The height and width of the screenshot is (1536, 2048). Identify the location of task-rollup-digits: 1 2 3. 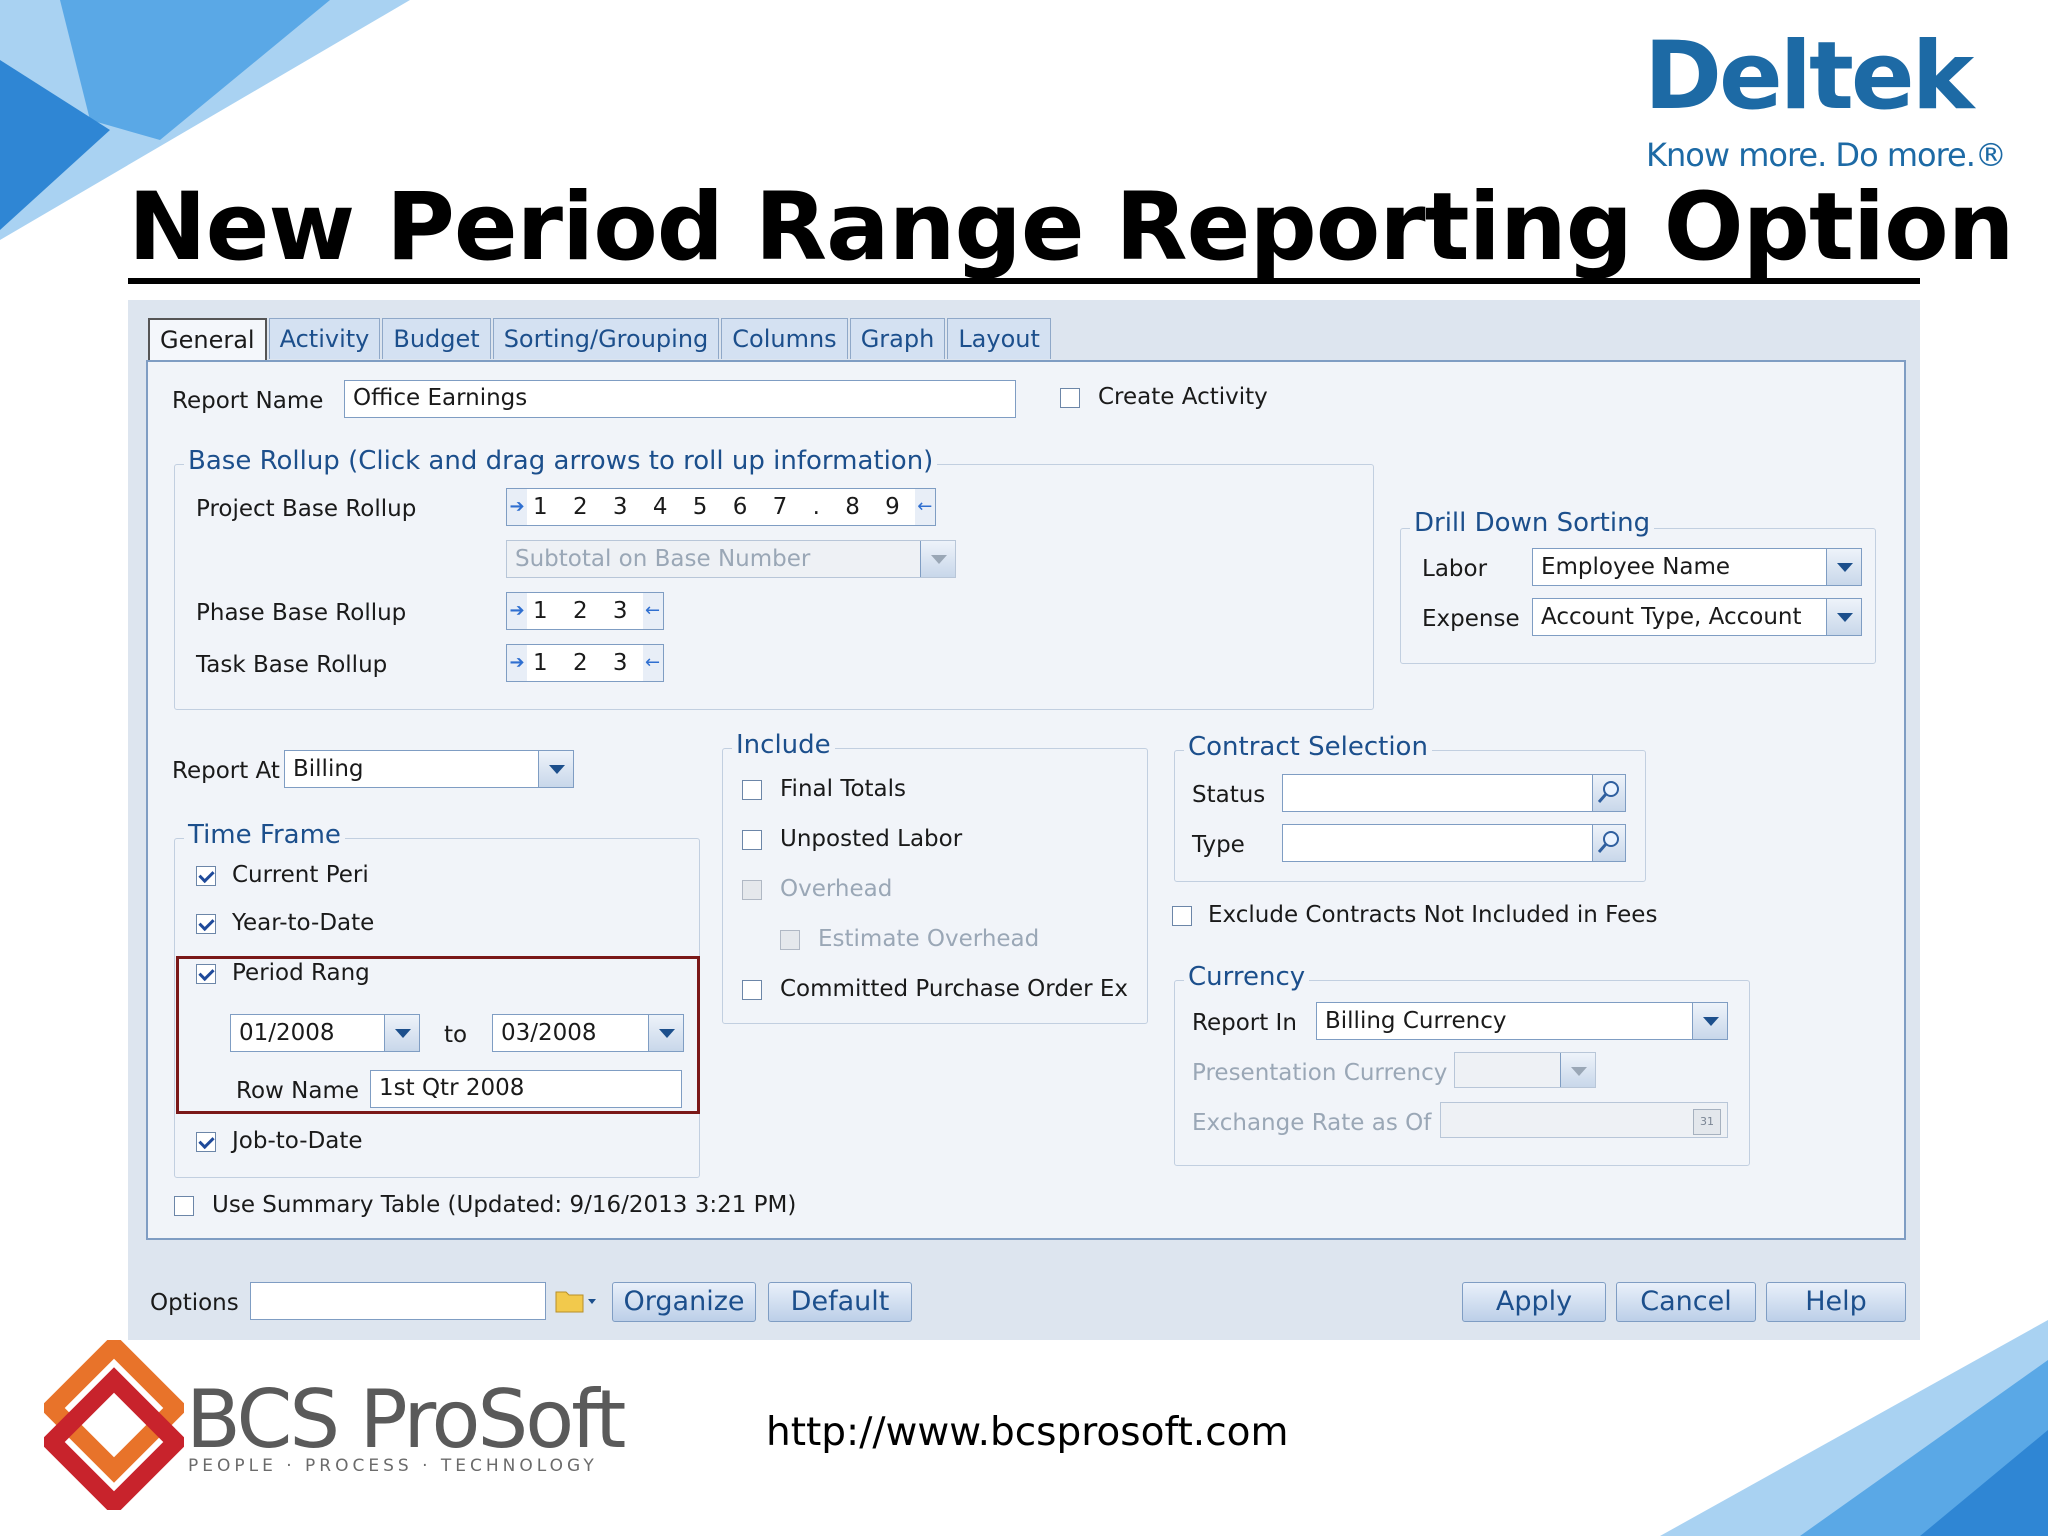
(585, 663).